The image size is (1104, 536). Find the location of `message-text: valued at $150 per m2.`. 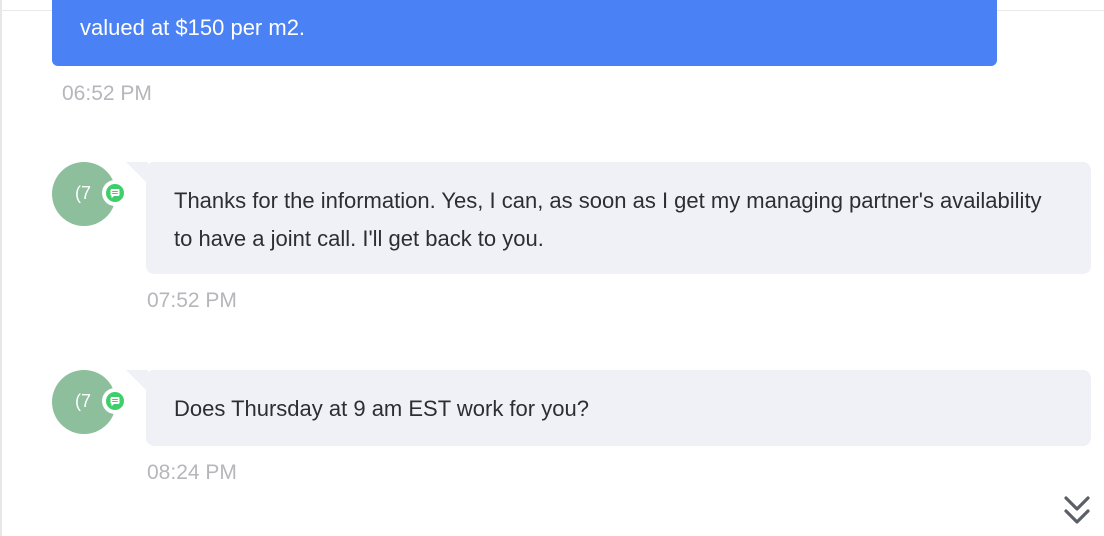

message-text: valued at $150 per m2. is located at coordinates (193, 27).